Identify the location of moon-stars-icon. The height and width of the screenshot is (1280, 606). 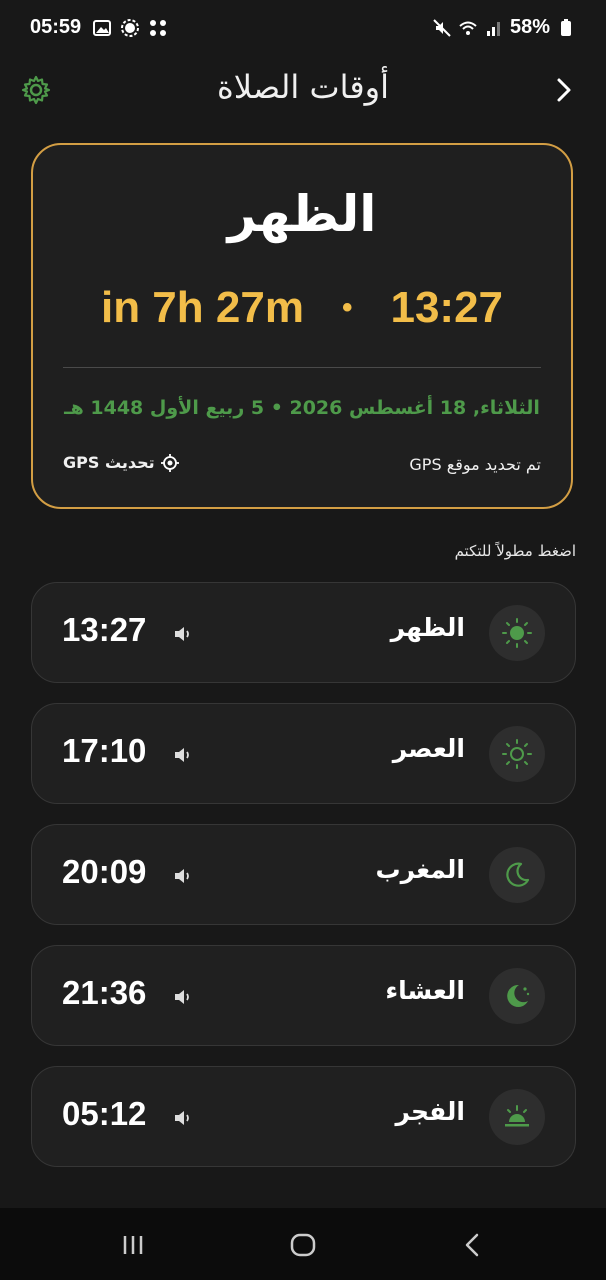
(518, 995).